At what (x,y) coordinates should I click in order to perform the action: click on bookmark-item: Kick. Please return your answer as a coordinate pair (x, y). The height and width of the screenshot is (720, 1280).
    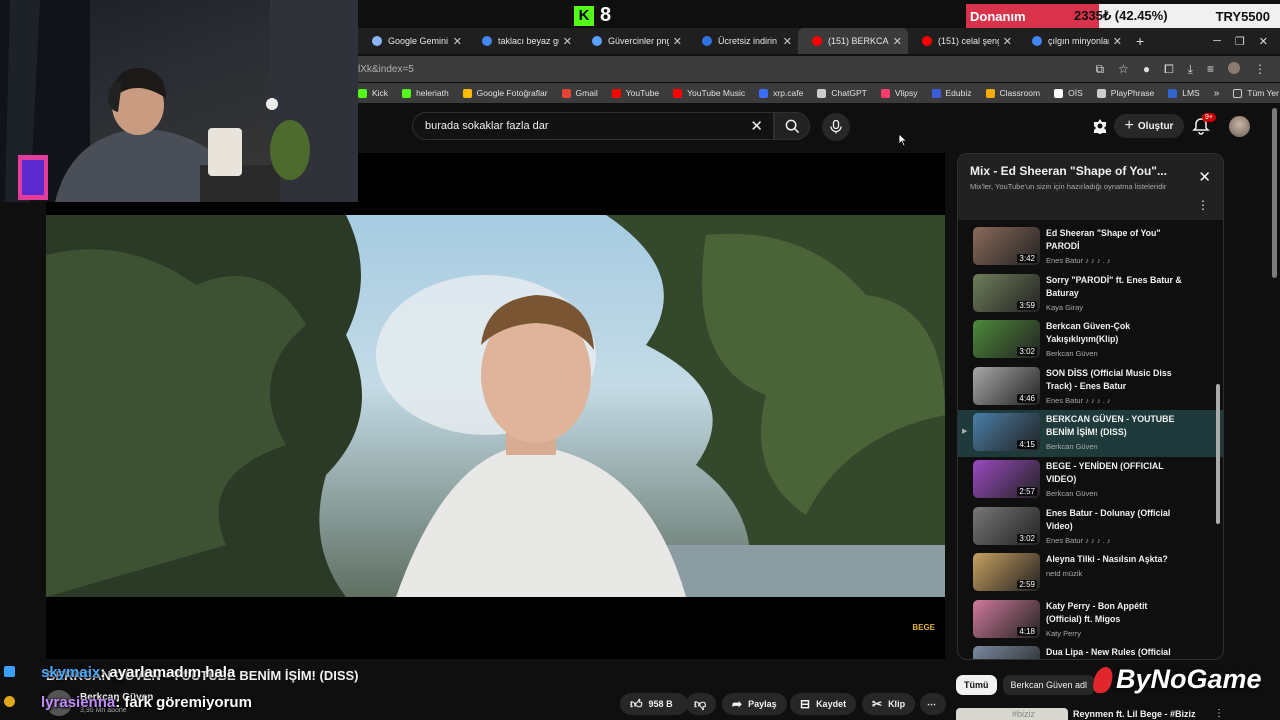
    Looking at the image, I should click on (373, 93).